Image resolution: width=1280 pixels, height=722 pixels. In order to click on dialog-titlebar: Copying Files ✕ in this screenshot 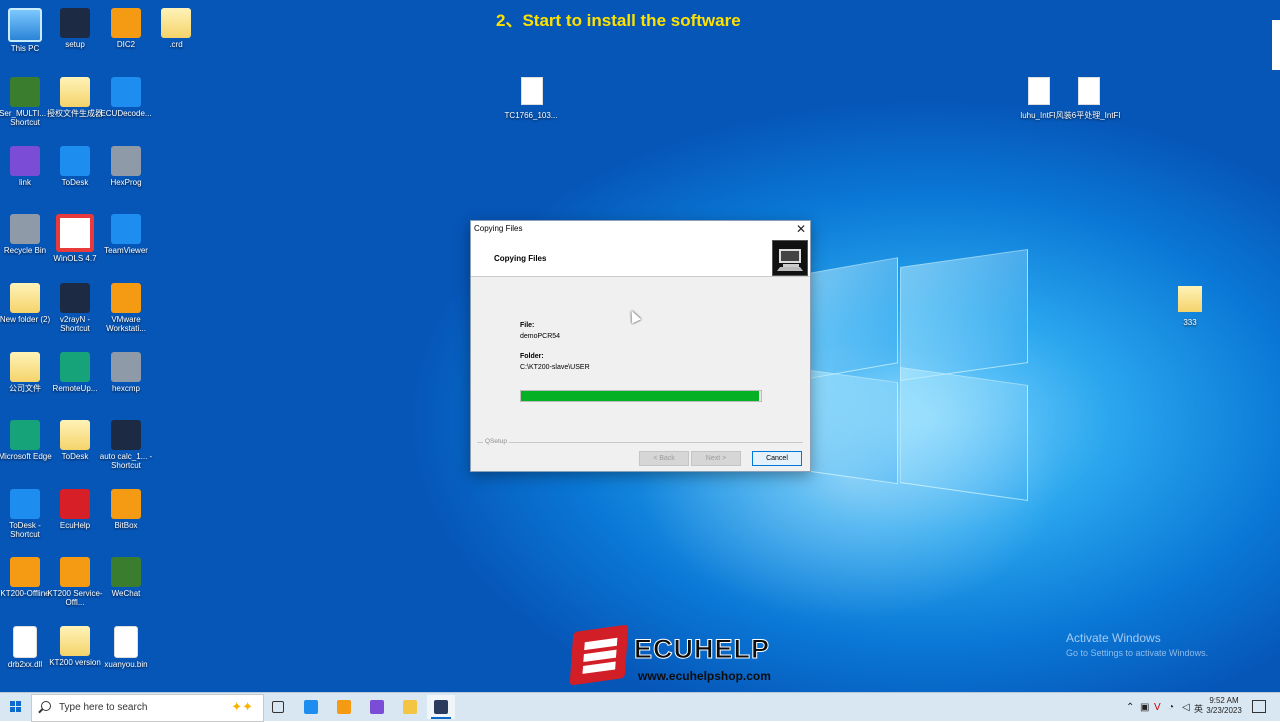, I will do `click(640, 229)`.